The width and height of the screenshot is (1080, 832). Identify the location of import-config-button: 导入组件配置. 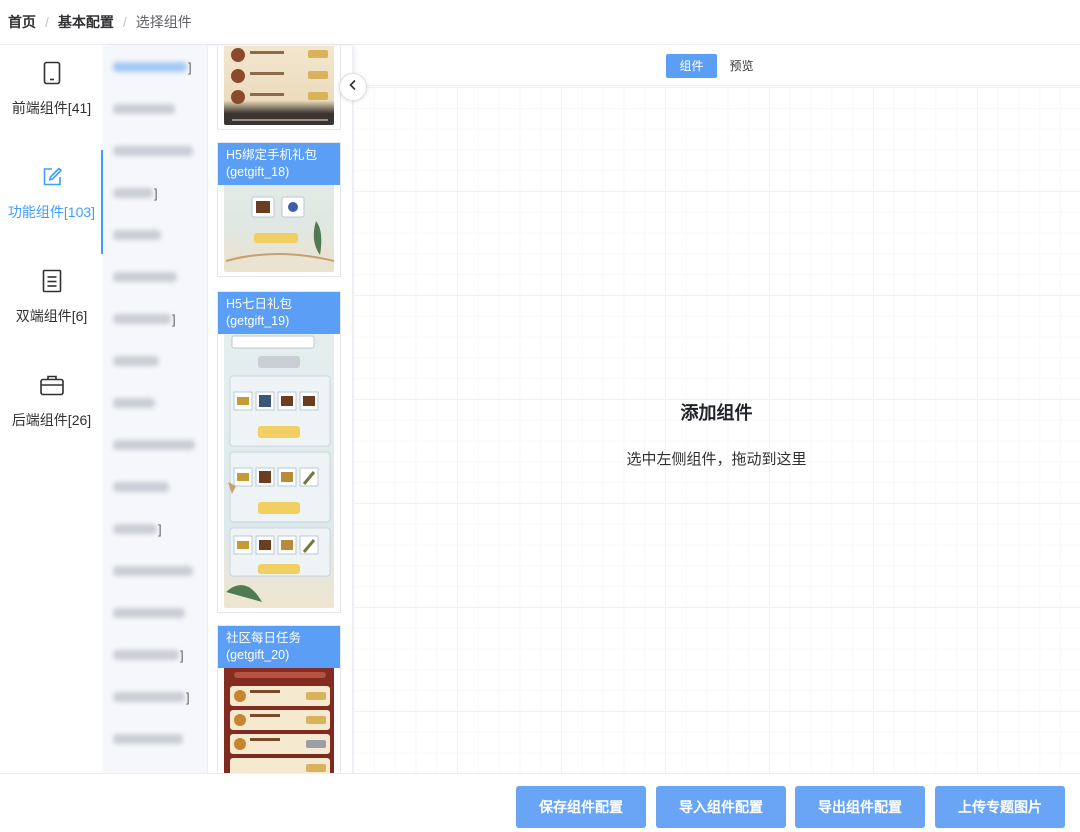
(721, 807).